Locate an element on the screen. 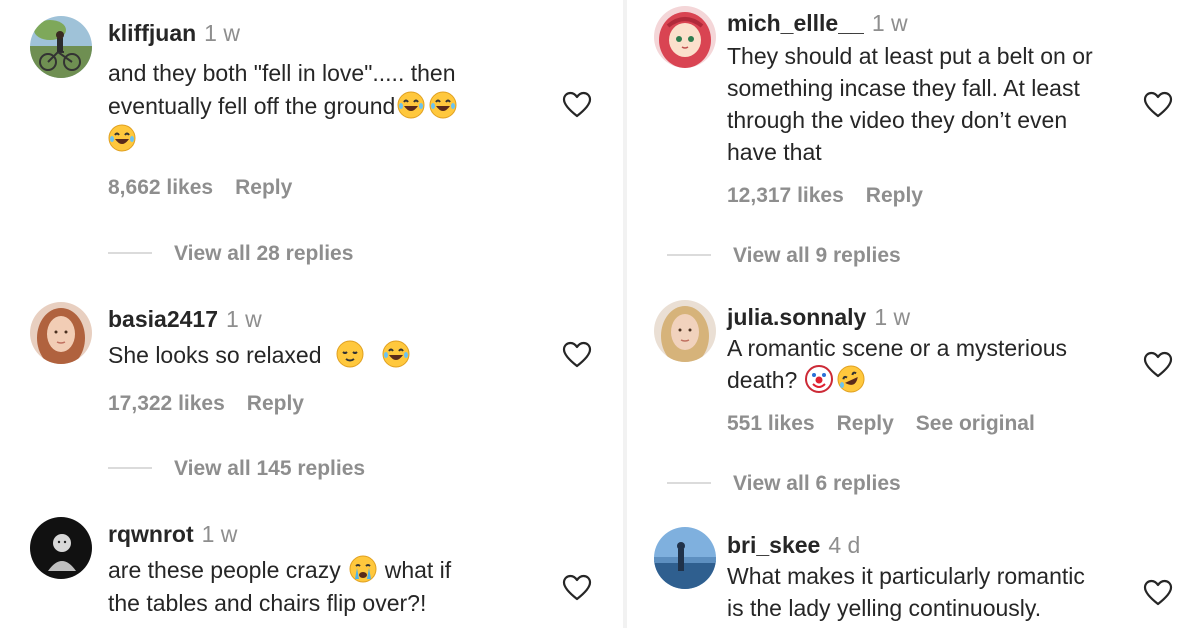 This screenshot has height=628, width=1200. view-replies-label: View all 6 replies is located at coordinates (817, 483).